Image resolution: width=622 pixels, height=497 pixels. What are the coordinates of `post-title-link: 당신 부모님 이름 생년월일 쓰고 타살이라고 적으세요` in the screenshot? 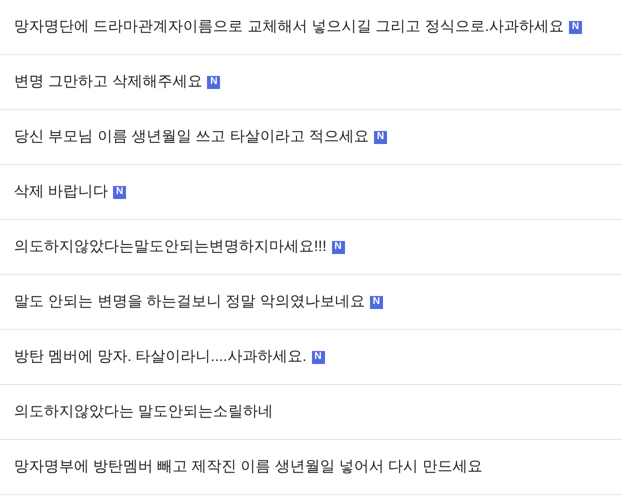 It's located at (192, 137).